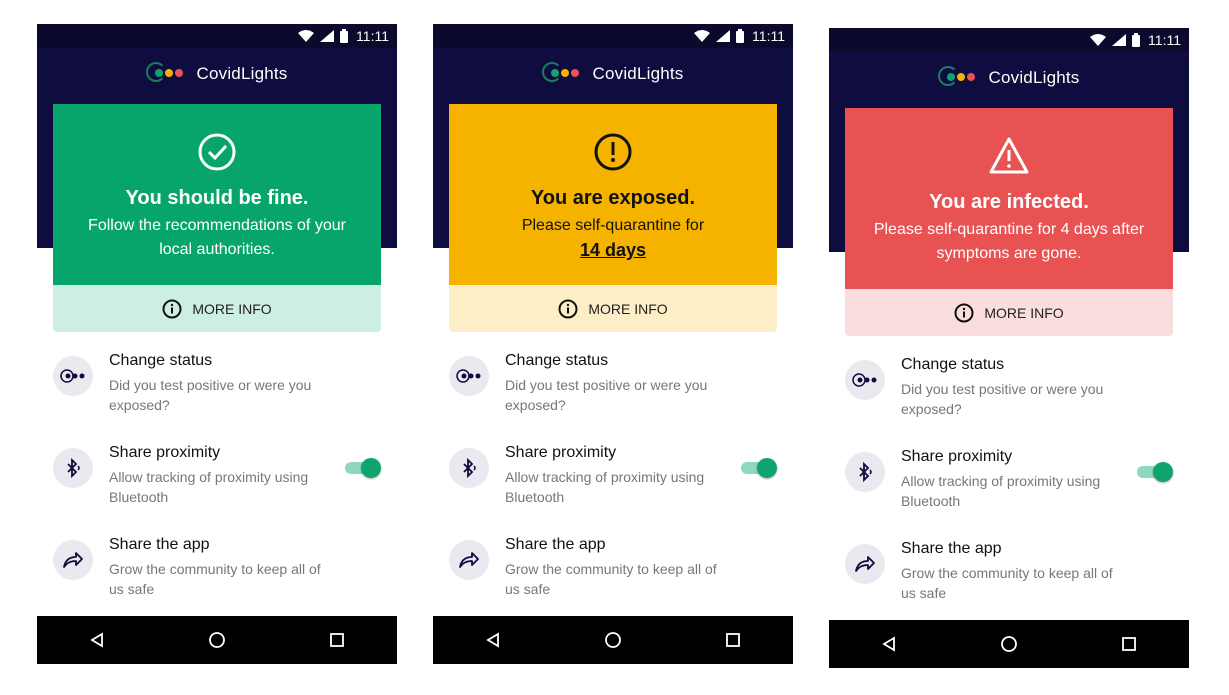 This screenshot has width=1229, height=695. What do you see at coordinates (613, 152) in the screenshot?
I see `exclamation-circle-icon` at bounding box center [613, 152].